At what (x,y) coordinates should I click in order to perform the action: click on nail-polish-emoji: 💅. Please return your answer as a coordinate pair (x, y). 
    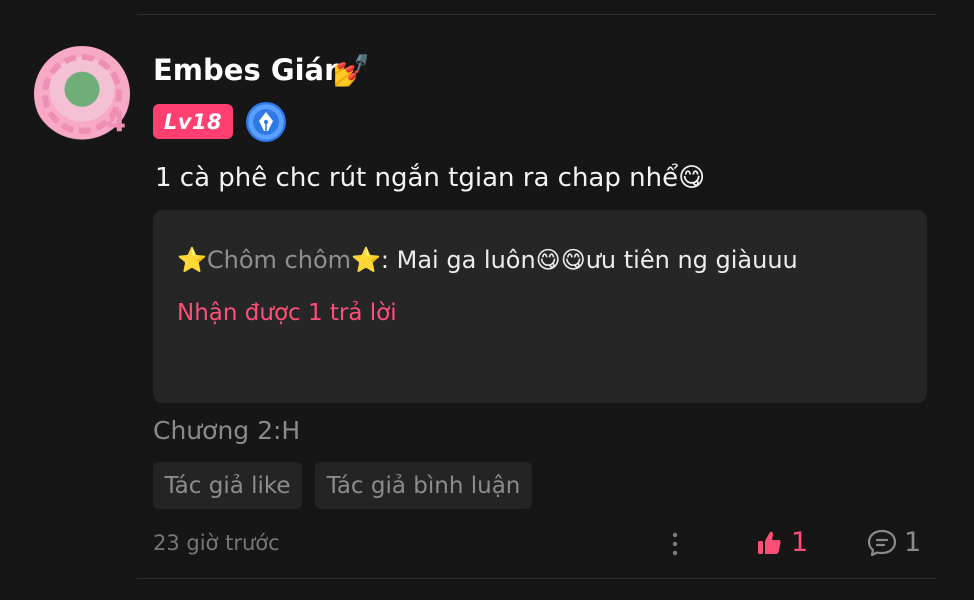
    Looking at the image, I should click on (351, 71).